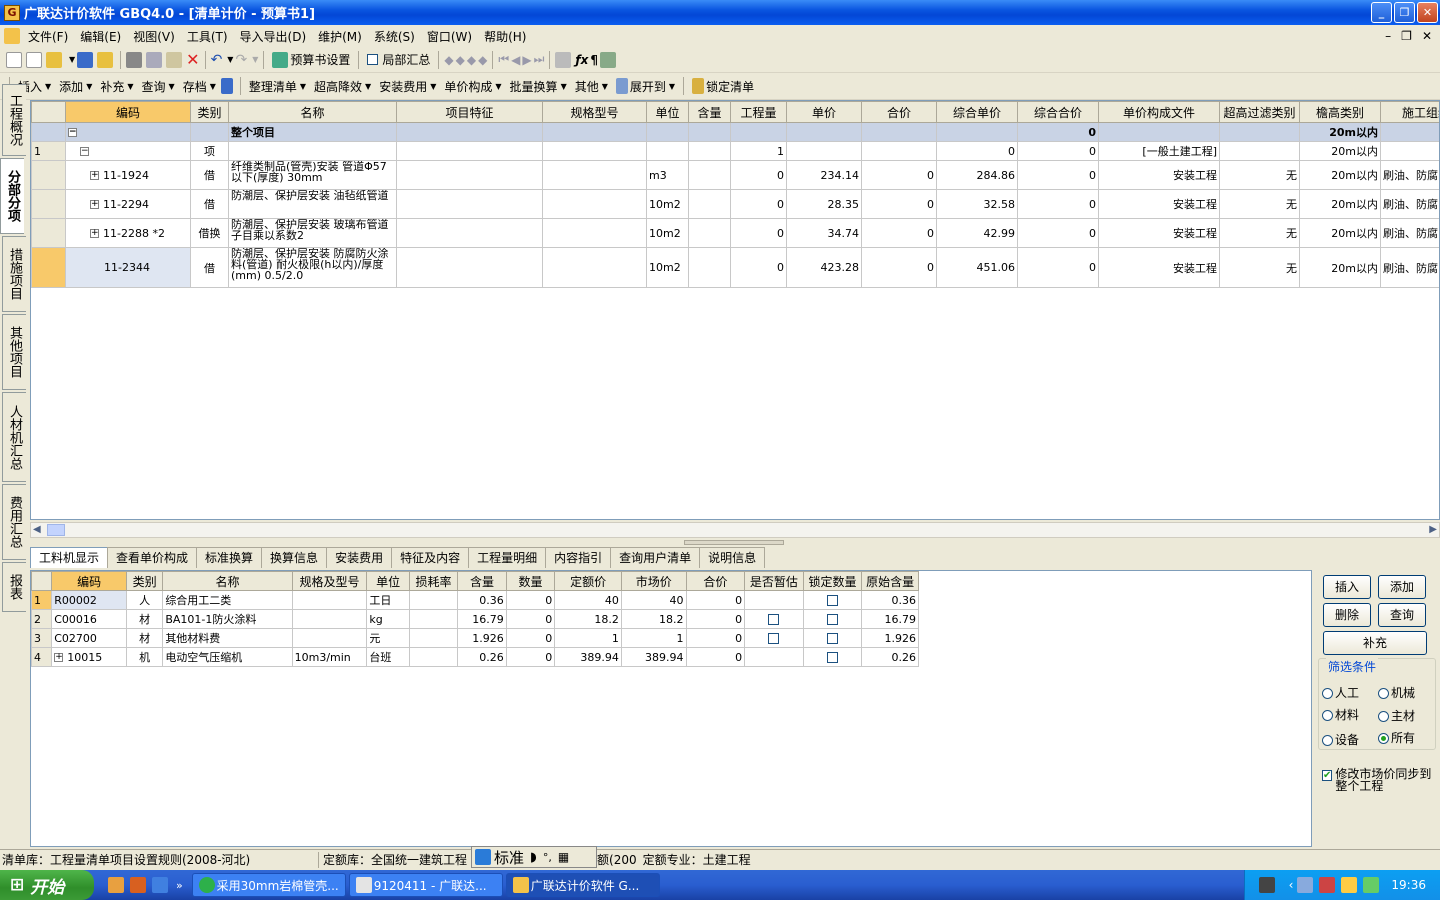 This screenshot has height=900, width=1440. Describe the element at coordinates (340, 36) in the screenshot. I see `menu-maintain: 维护(M)` at that location.